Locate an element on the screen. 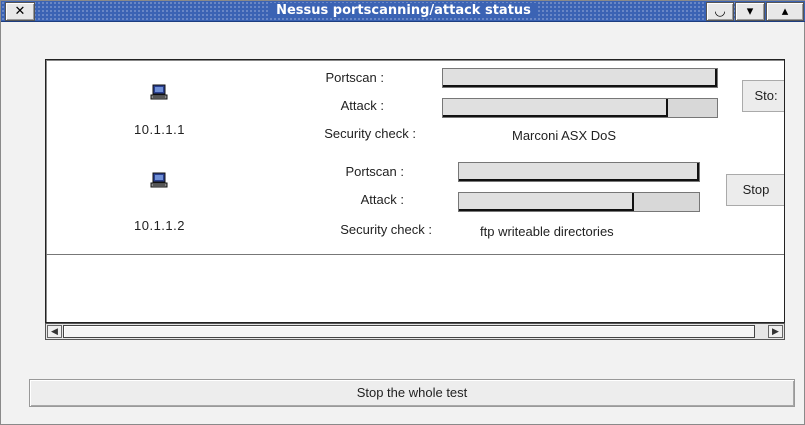 The image size is (805, 425). minimize-window-button: ▾ is located at coordinates (750, 11).